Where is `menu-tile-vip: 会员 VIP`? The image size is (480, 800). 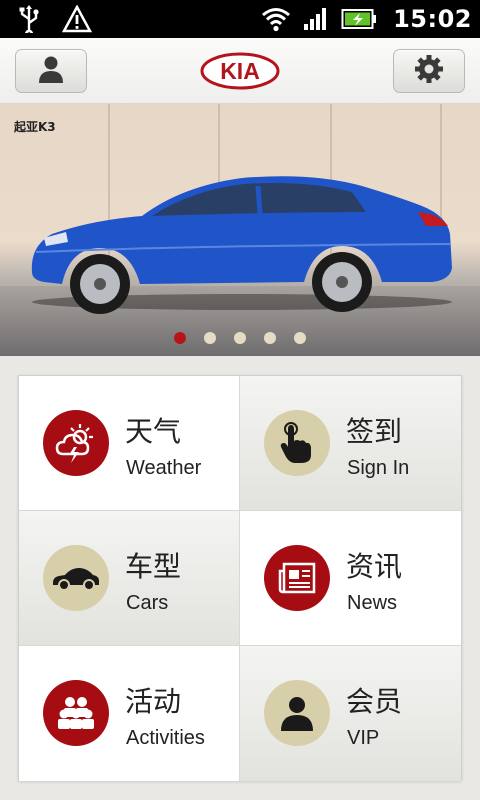
menu-tile-vip: 会员 VIP is located at coordinates (350, 713).